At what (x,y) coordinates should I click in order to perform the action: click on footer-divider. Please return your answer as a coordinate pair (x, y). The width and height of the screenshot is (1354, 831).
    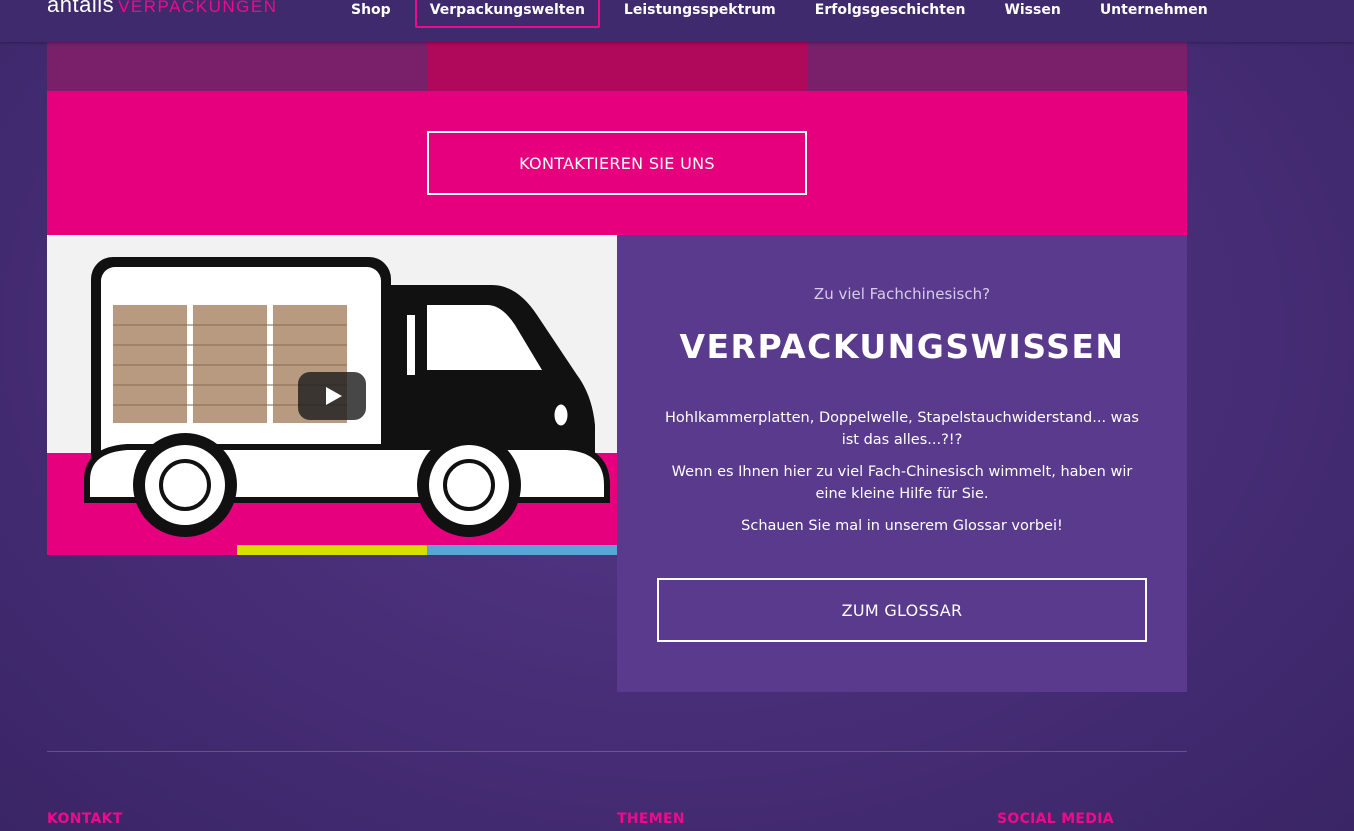
    Looking at the image, I should click on (617, 751).